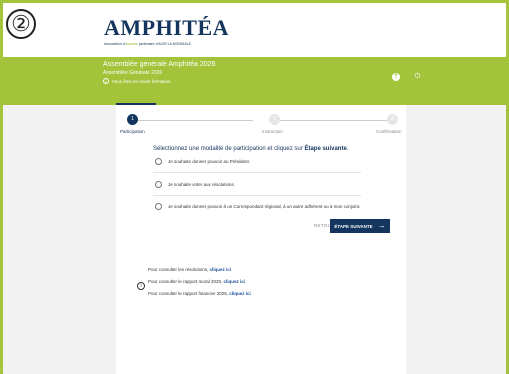 The height and width of the screenshot is (374, 509). Describe the element at coordinates (456, 239) in the screenshot. I see `right-gutter` at that location.